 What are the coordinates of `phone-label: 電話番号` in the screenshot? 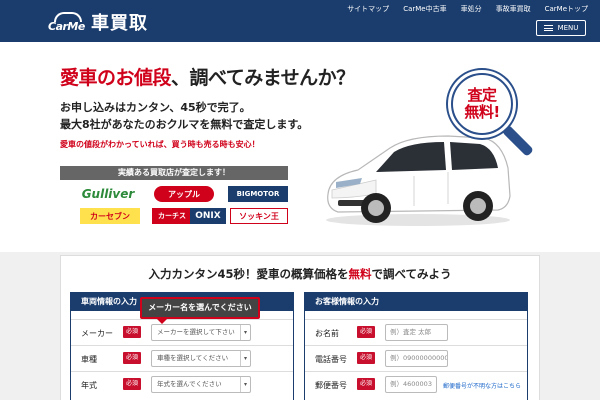 It's located at (331, 359).